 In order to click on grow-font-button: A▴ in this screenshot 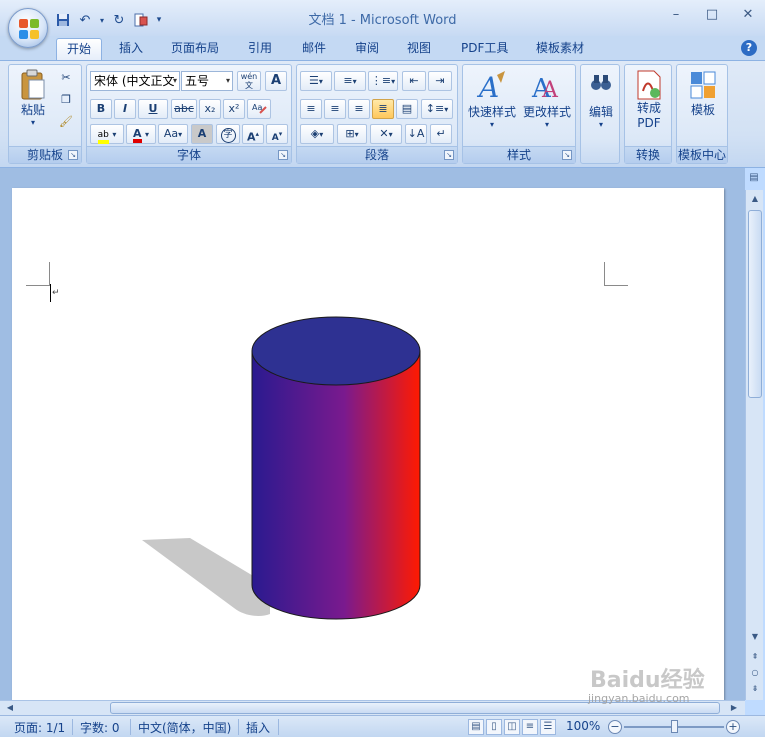, I will do `click(253, 134)`.